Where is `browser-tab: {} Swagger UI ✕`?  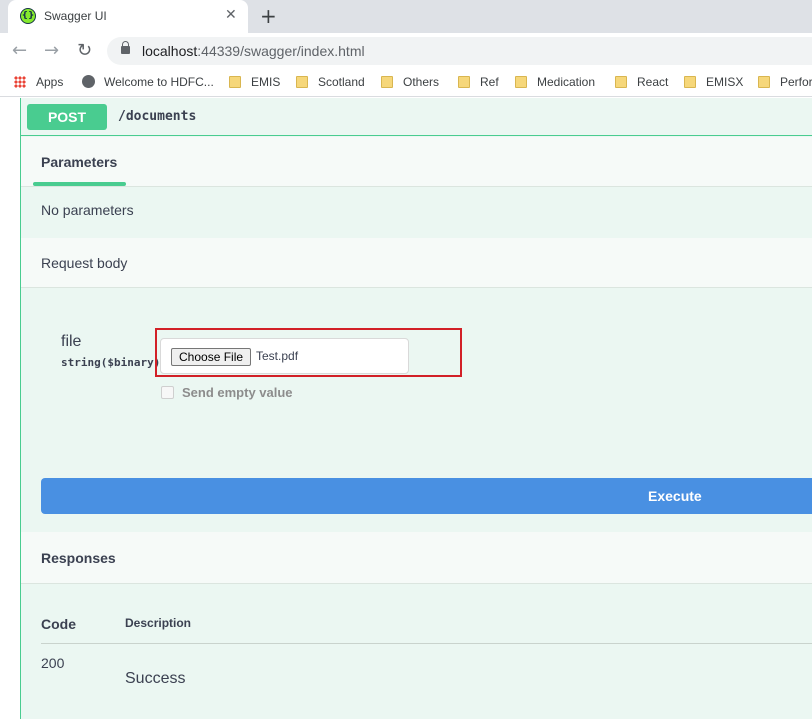
browser-tab: {} Swagger UI ✕ is located at coordinates (128, 16).